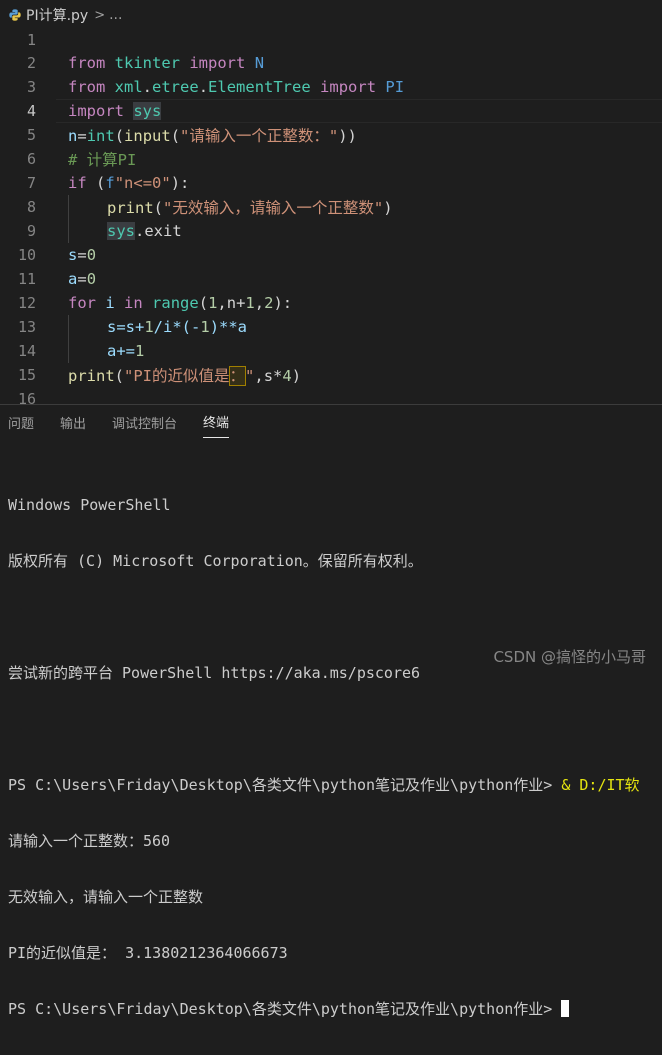  Describe the element at coordinates (26, 351) in the screenshot. I see `line-number: 14` at that location.